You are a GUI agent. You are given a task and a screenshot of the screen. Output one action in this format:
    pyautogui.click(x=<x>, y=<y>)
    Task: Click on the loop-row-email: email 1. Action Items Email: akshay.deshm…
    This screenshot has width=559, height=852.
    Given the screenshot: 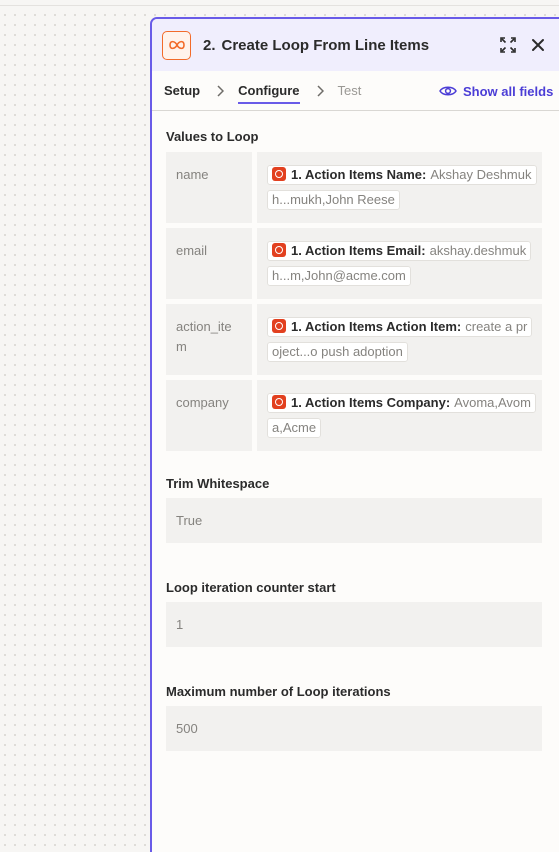 What is the action you would take?
    pyautogui.click(x=354, y=263)
    